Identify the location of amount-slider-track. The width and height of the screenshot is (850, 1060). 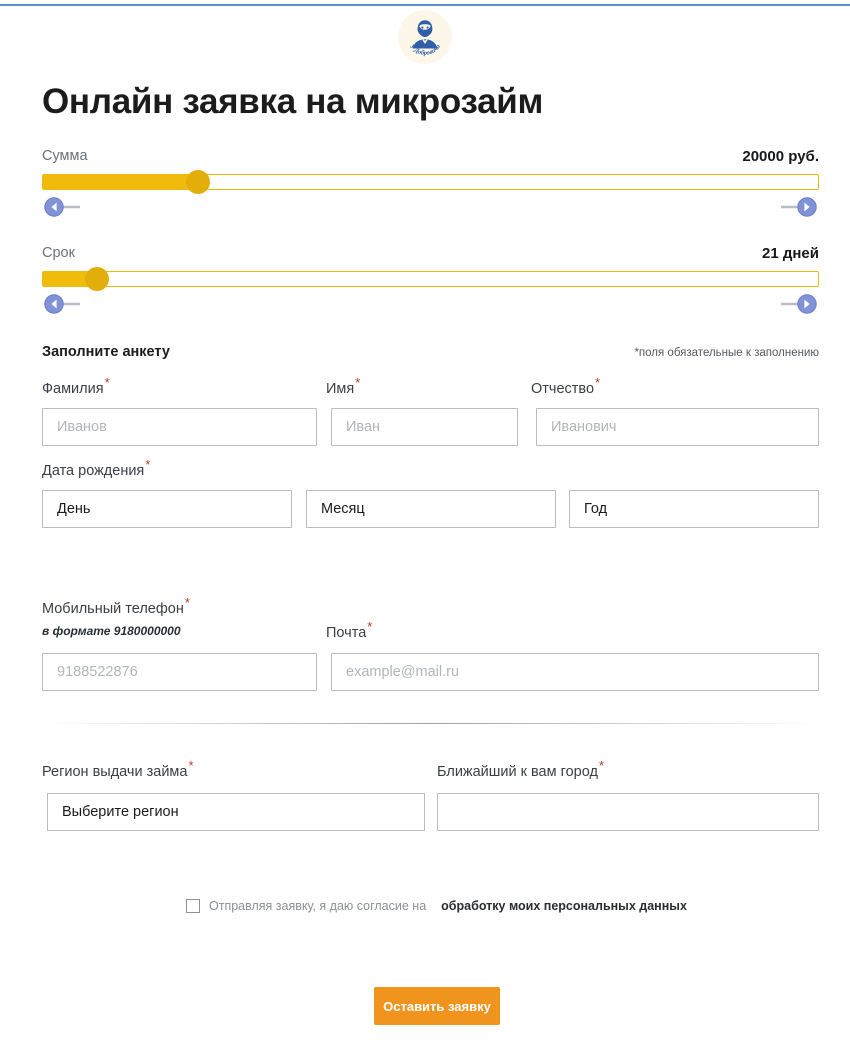
(430, 182).